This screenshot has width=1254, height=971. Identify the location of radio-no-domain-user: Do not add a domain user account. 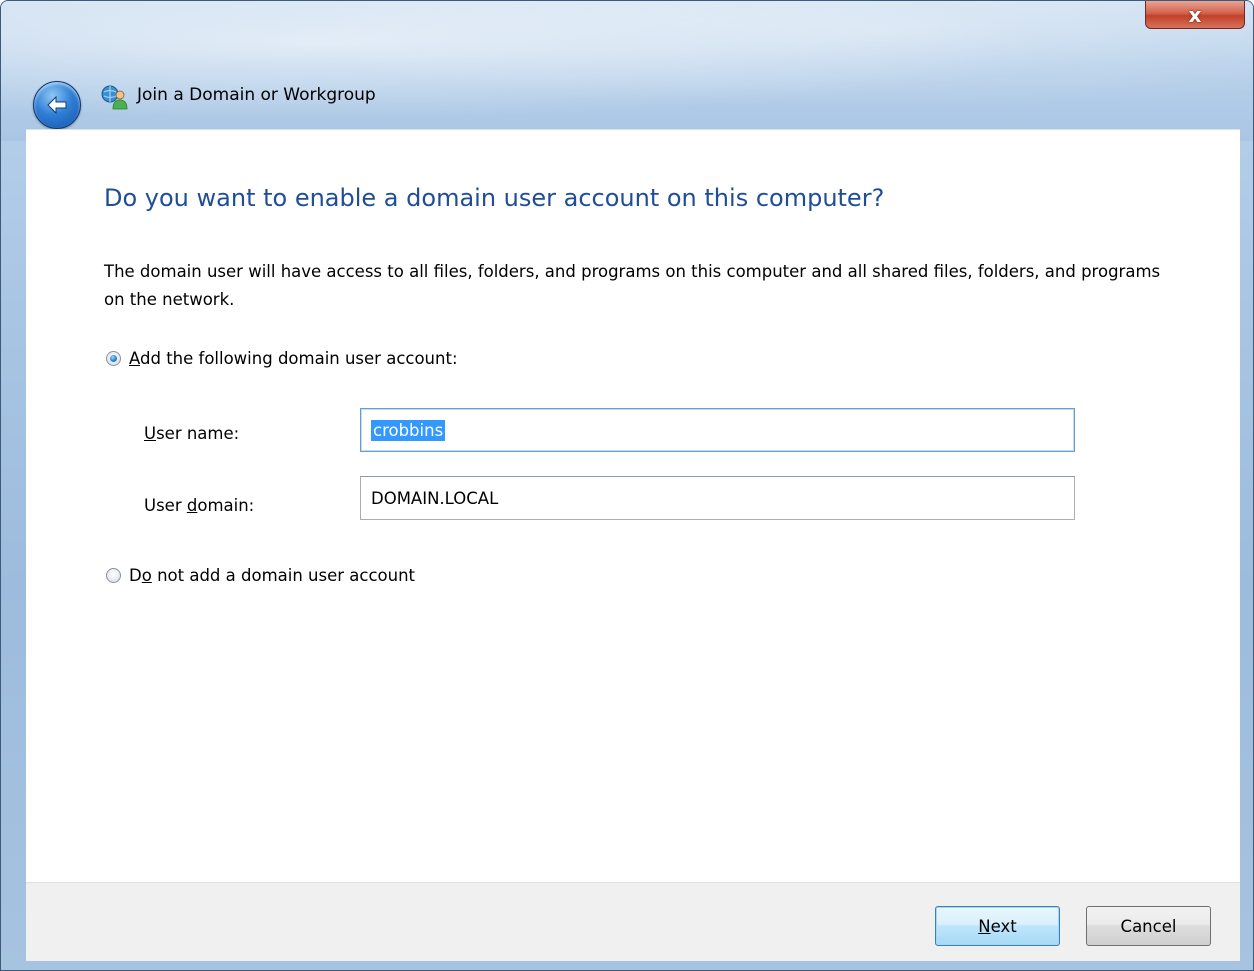
(260, 575).